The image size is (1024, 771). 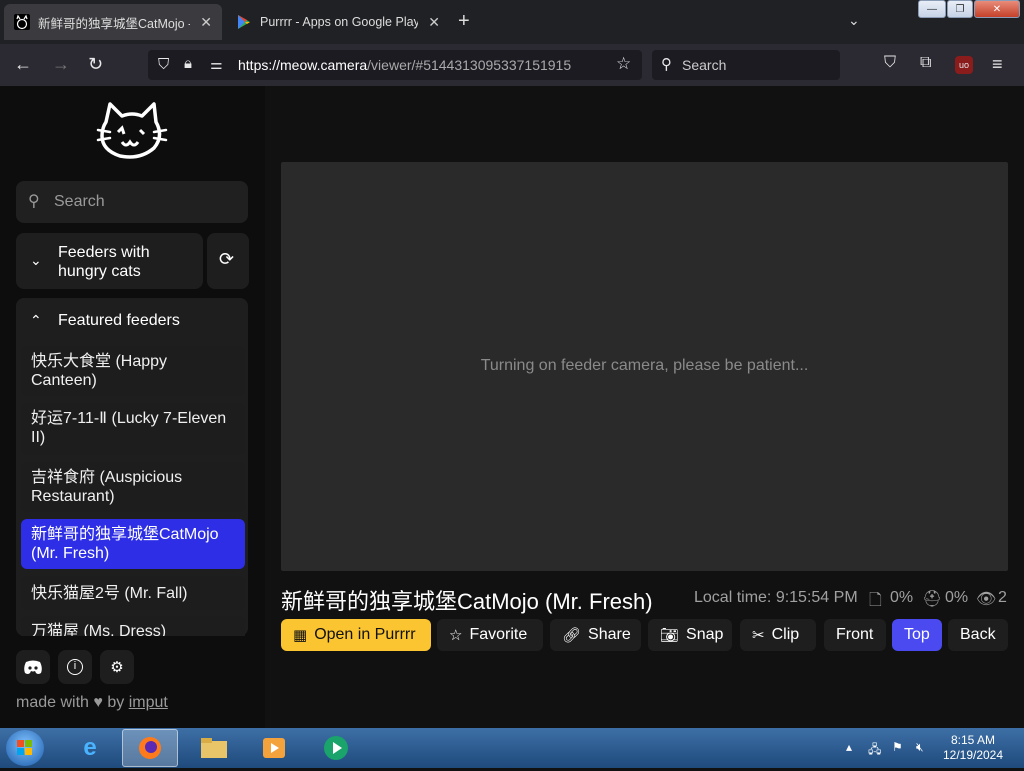 I want to click on heart-icon: ♥, so click(x=98, y=702).